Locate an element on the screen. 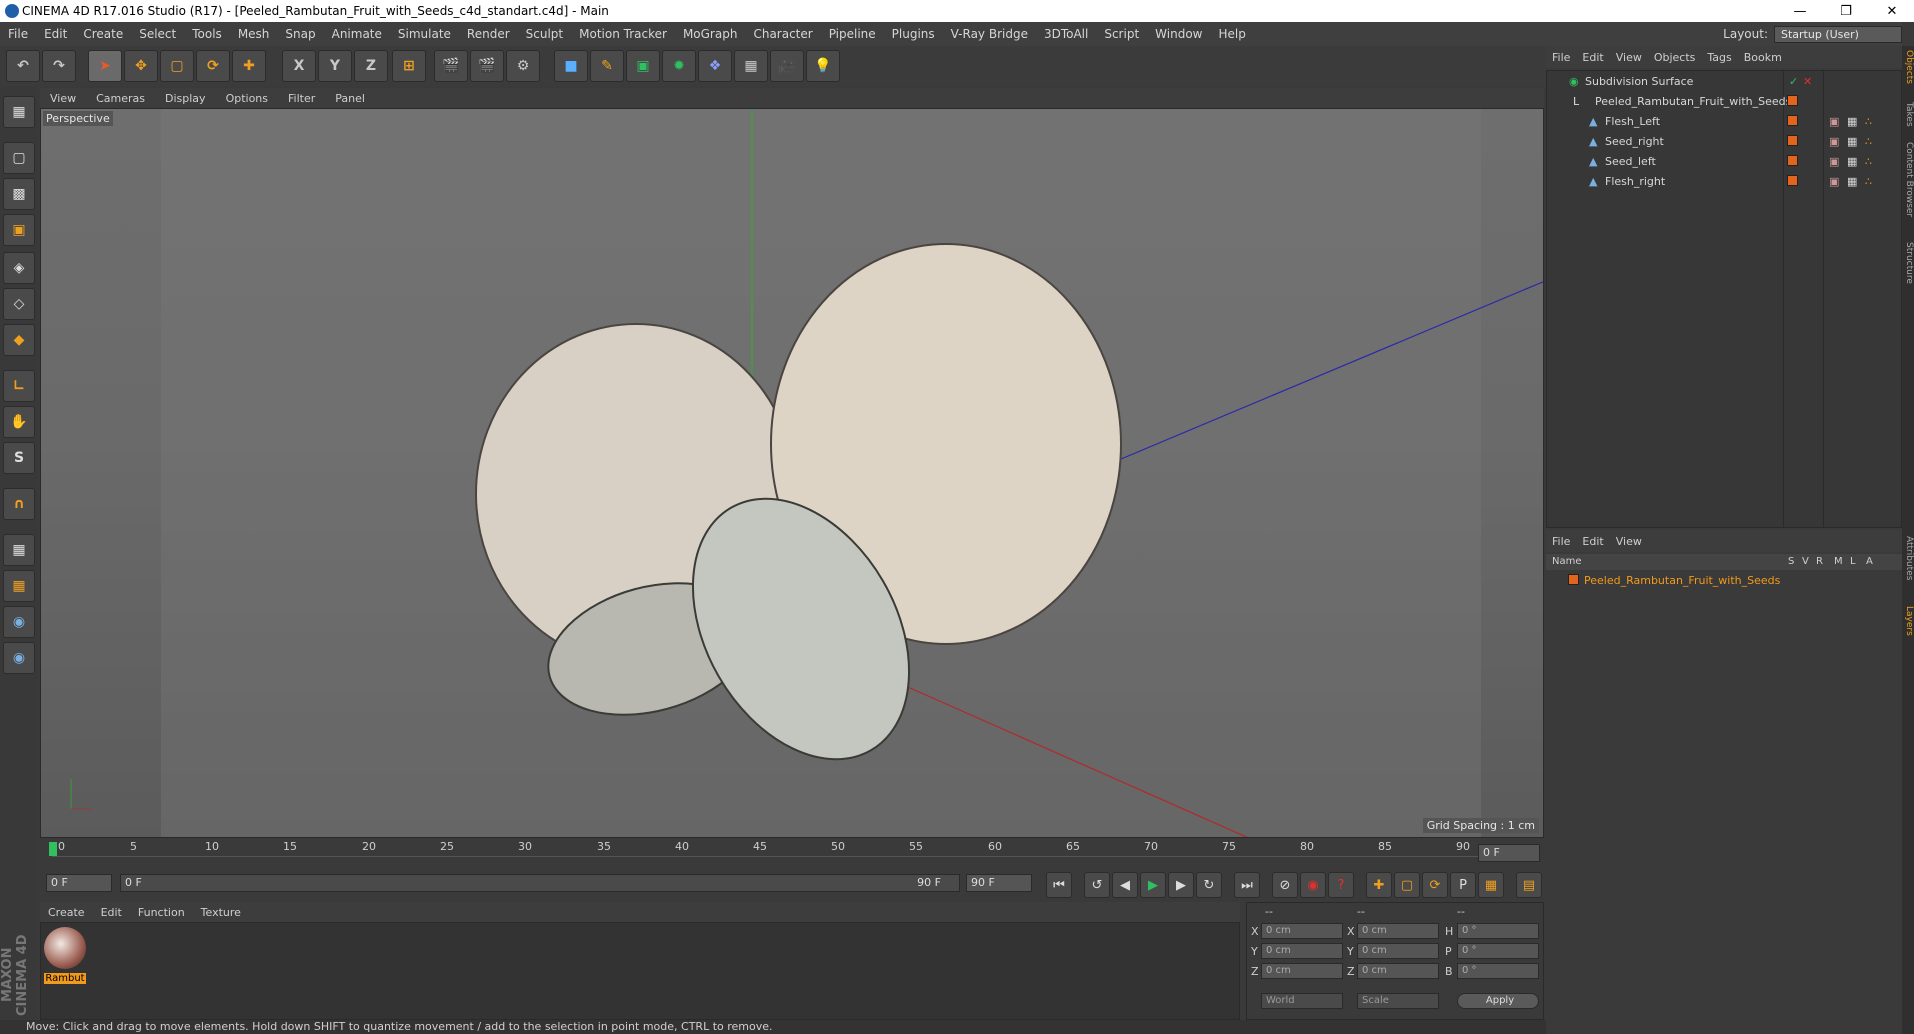 The image size is (1914, 1034). mograph-cloner-icon: ✹ is located at coordinates (679, 66).